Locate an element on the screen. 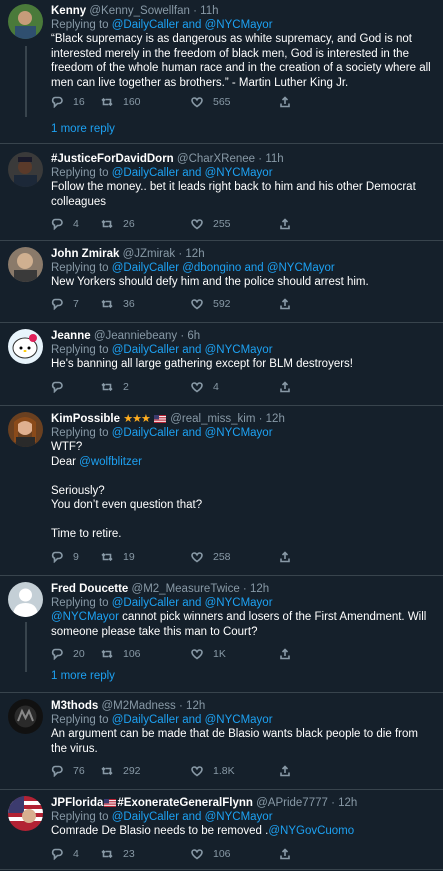  reply-button: 9 is located at coordinates (76, 557).